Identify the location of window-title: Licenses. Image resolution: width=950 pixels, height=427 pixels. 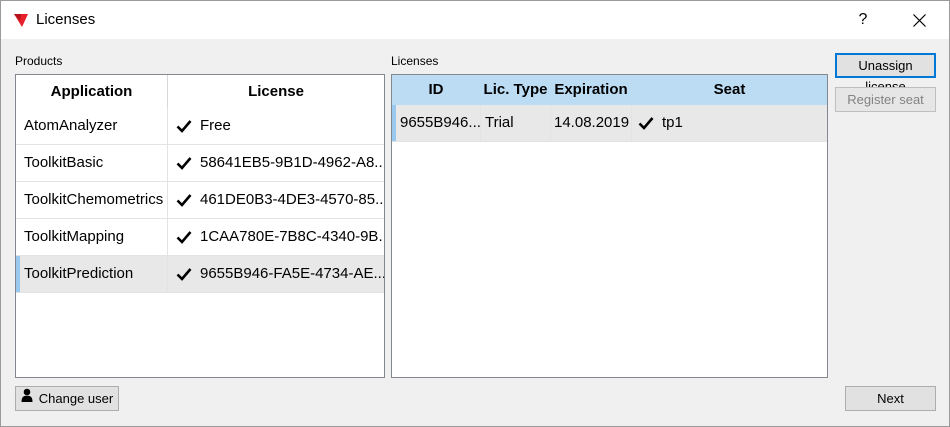
(66, 19).